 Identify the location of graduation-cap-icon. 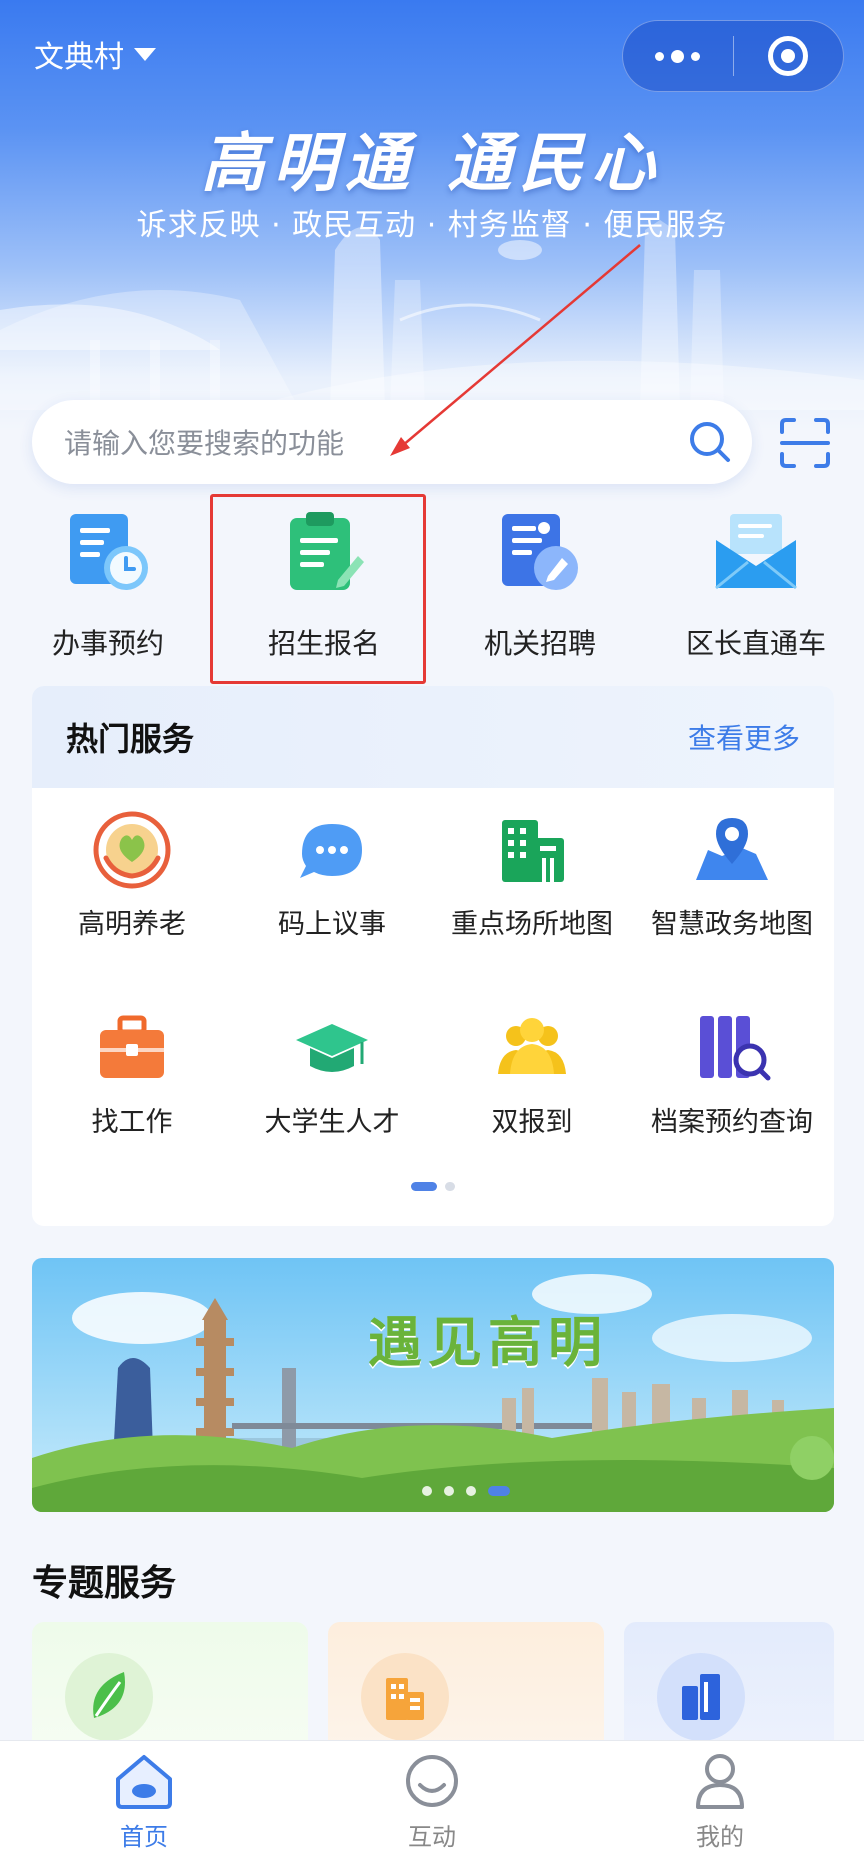
(332, 1048).